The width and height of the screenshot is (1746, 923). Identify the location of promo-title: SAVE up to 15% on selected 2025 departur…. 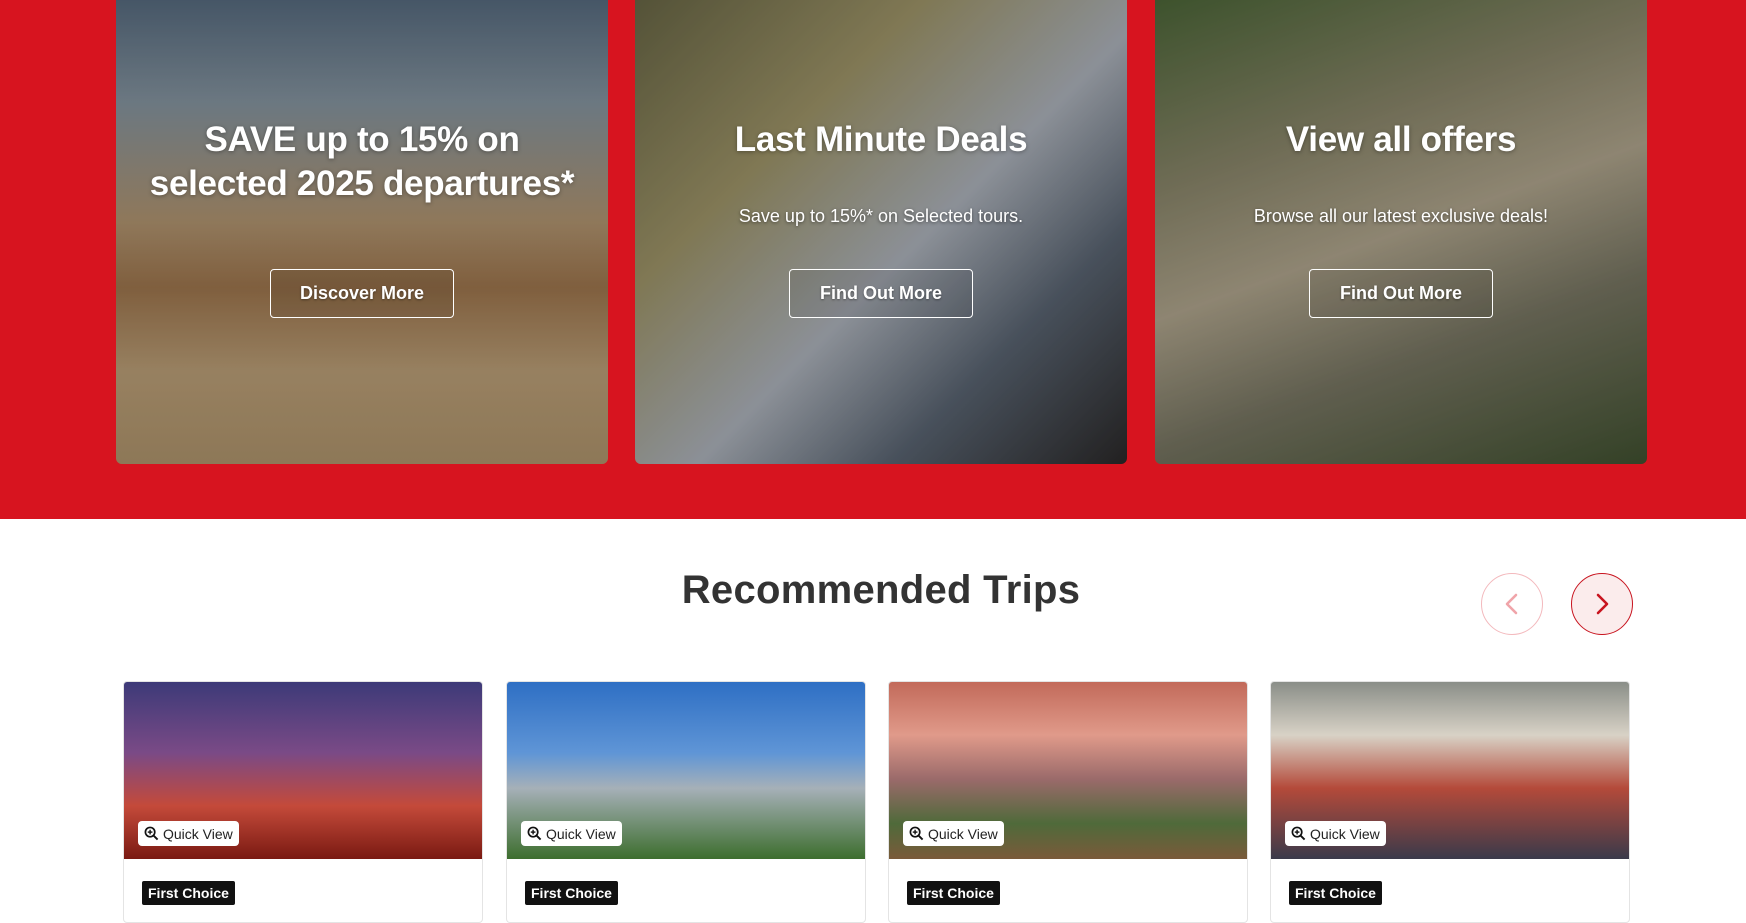
(362, 161).